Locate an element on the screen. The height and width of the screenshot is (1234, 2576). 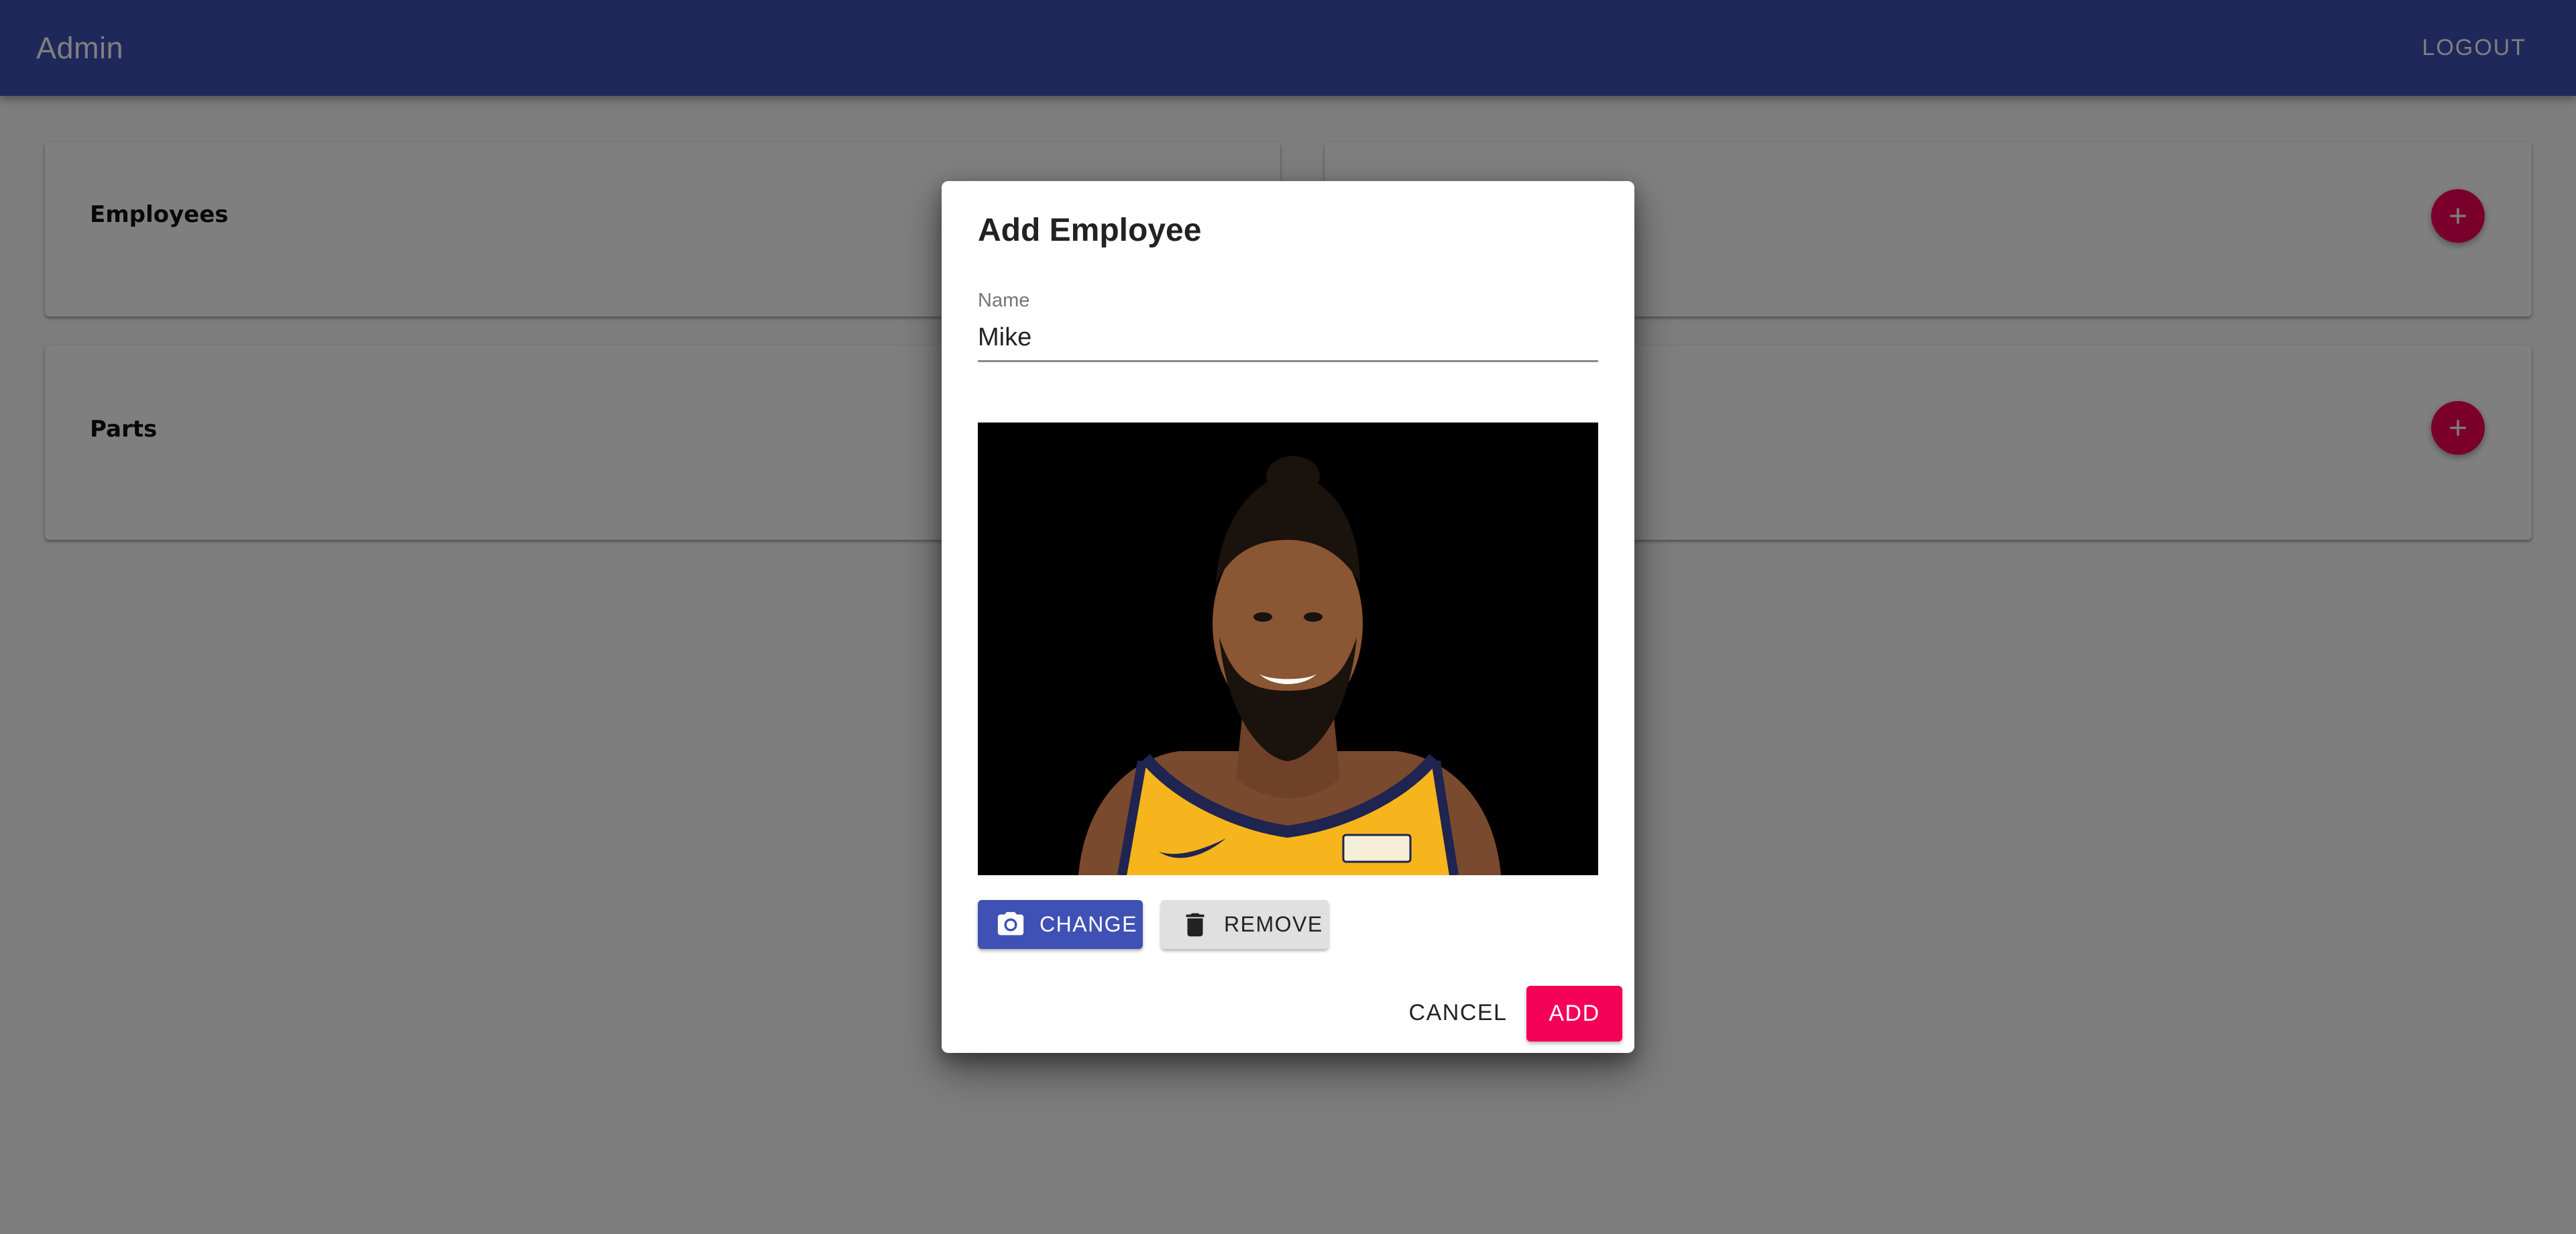
add-button: ADD is located at coordinates (1574, 1014).